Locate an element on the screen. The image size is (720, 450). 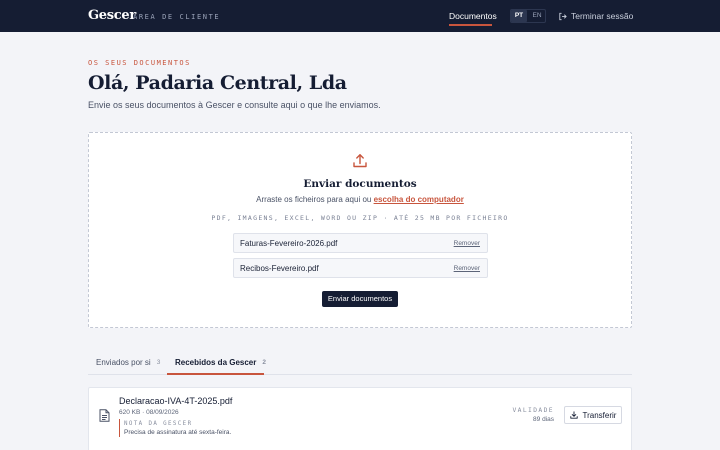
document-meta: 620 KB · 08/09/2026 is located at coordinates (149, 412).